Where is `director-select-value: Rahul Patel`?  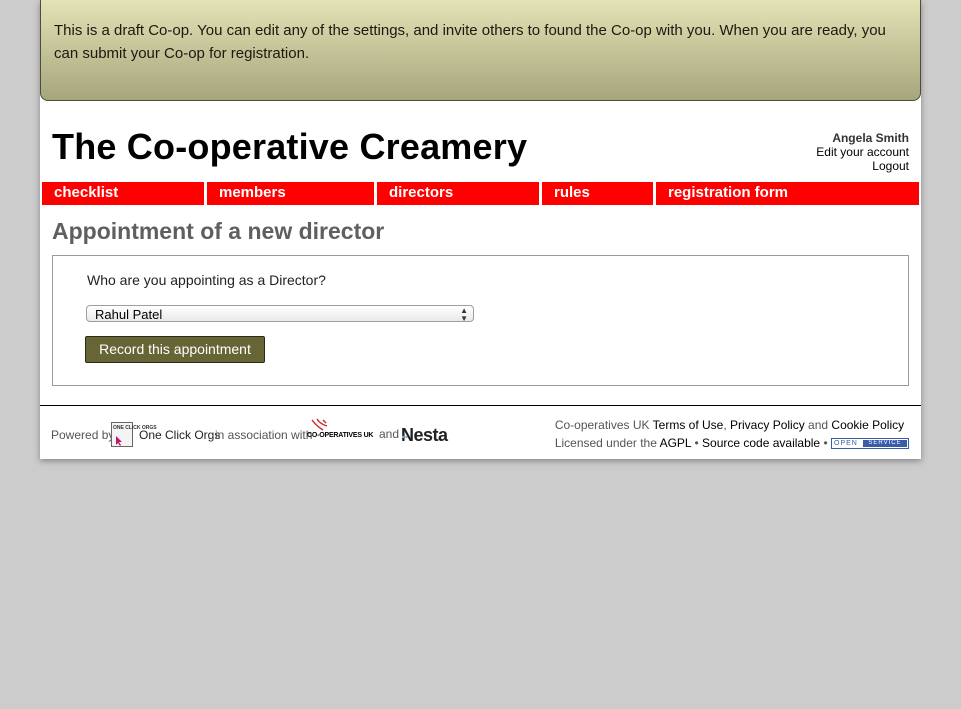 director-select-value: Rahul Patel is located at coordinates (129, 314).